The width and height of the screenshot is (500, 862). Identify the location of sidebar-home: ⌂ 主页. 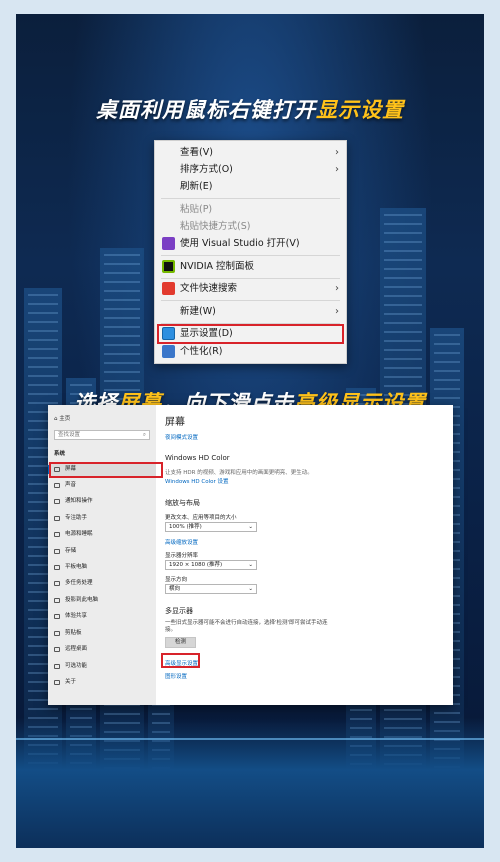
(62, 418).